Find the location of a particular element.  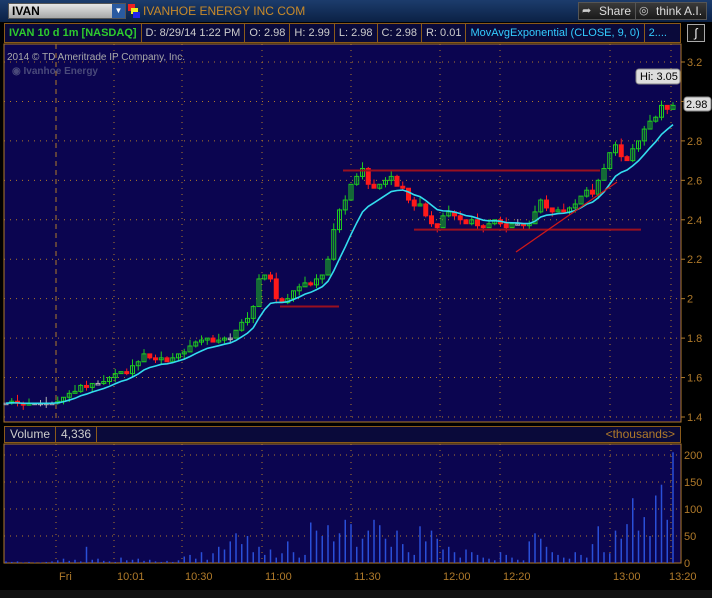

volume-tick-label: 100 is located at coordinates (693, 510).